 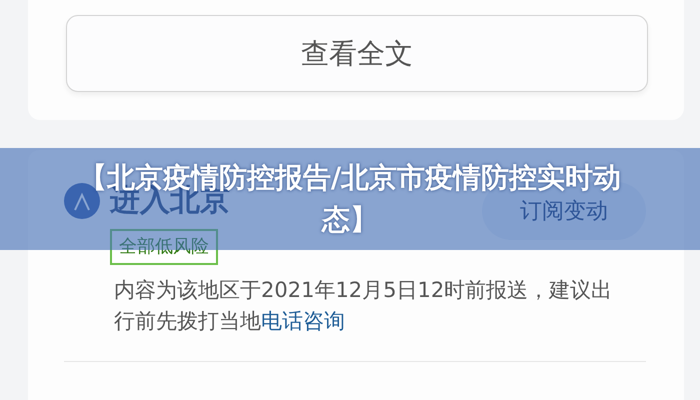 I want to click on phone-inquiry-link: 电话咨询, so click(x=303, y=321).